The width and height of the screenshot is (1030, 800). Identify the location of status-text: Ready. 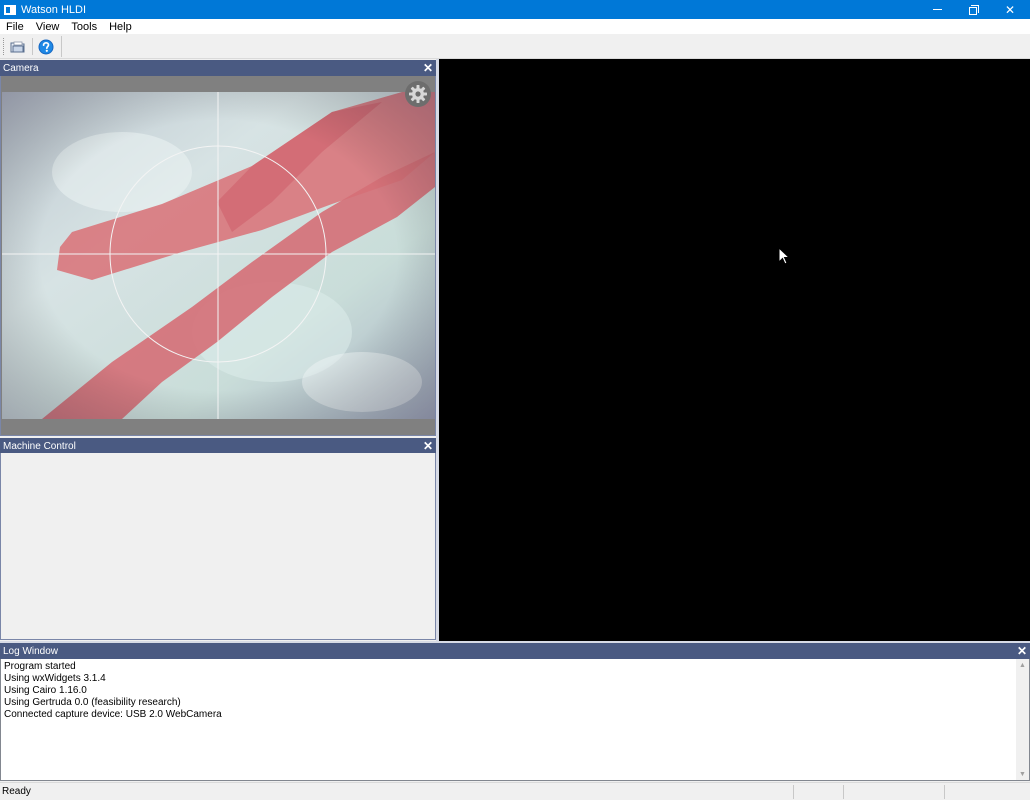
(16, 791).